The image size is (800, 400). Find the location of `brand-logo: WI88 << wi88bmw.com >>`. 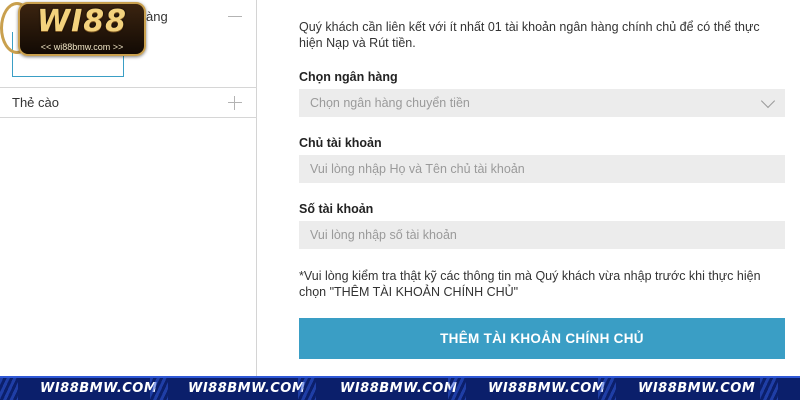

brand-logo: WI88 << wi88bmw.com >> is located at coordinates (74, 29).